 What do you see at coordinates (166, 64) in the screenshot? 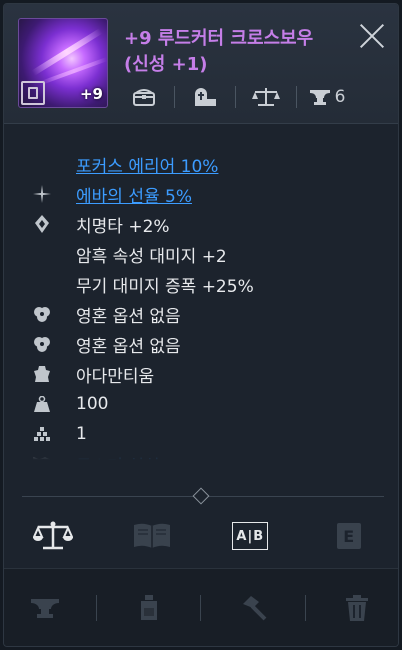
I see `item-title-line2: (신성 +1)` at bounding box center [166, 64].